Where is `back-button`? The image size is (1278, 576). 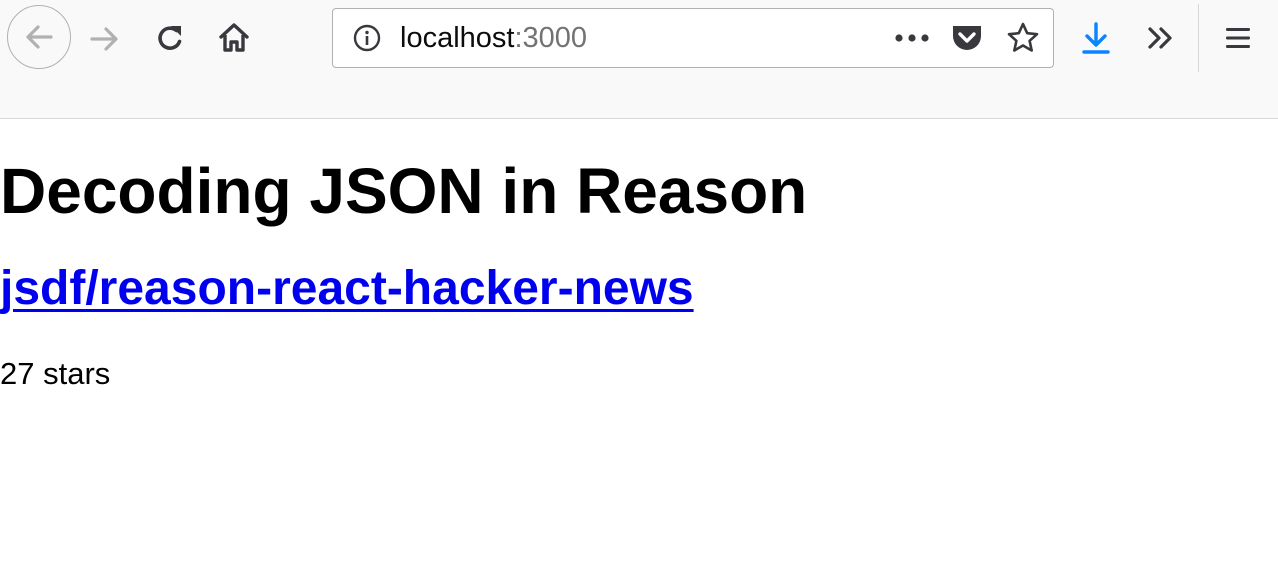
back-button is located at coordinates (39, 37).